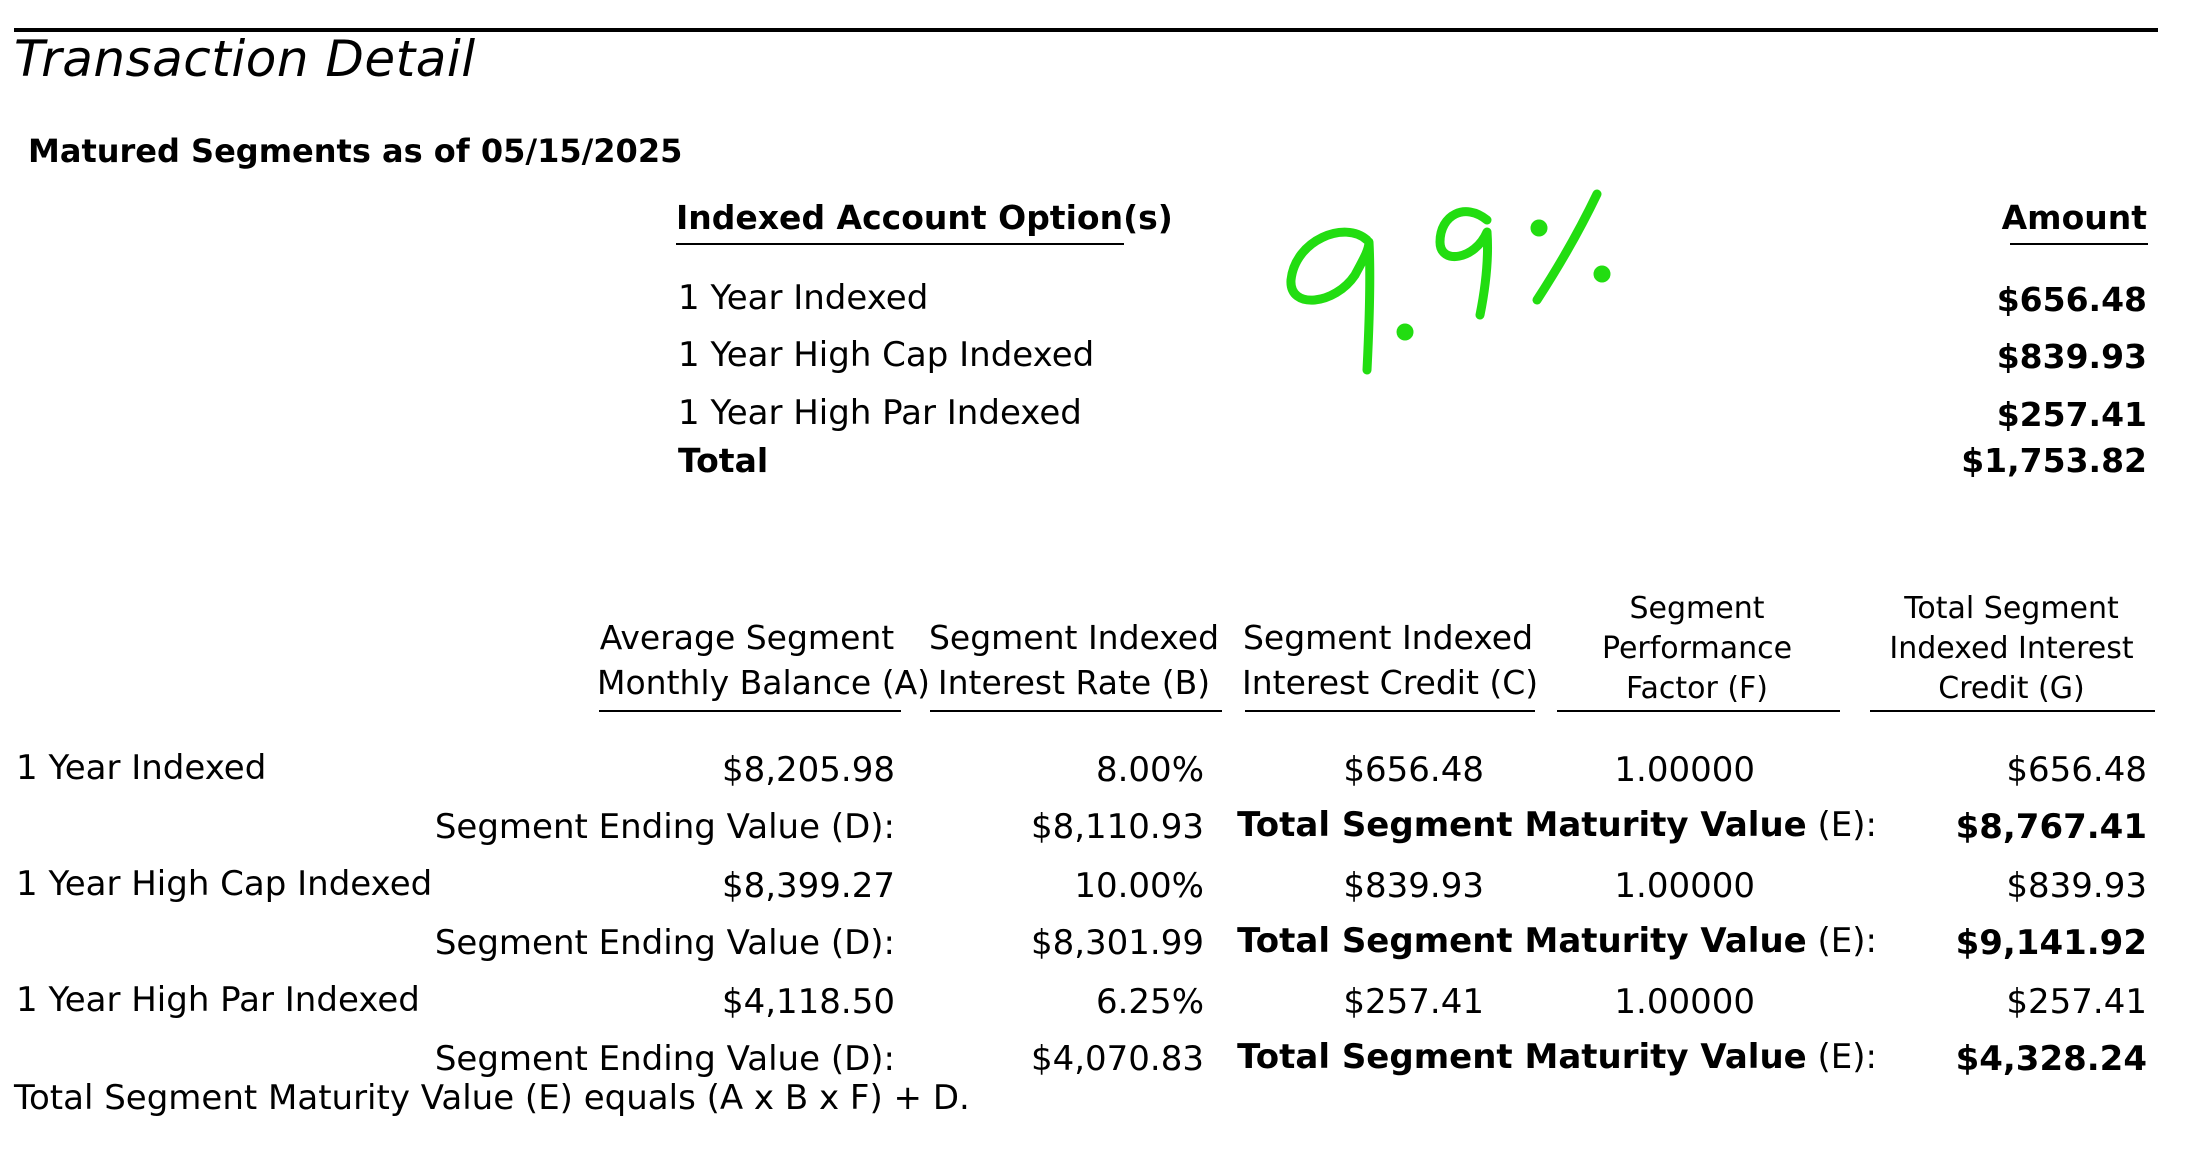  What do you see at coordinates (2076, 886) in the screenshot?
I see `total-credit-cell: $839.93` at bounding box center [2076, 886].